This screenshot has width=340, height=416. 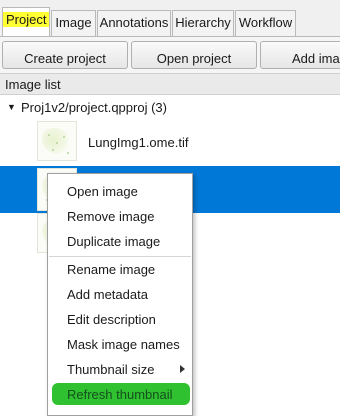 What do you see at coordinates (170, 84) in the screenshot?
I see `image-list-header: Image list` at bounding box center [170, 84].